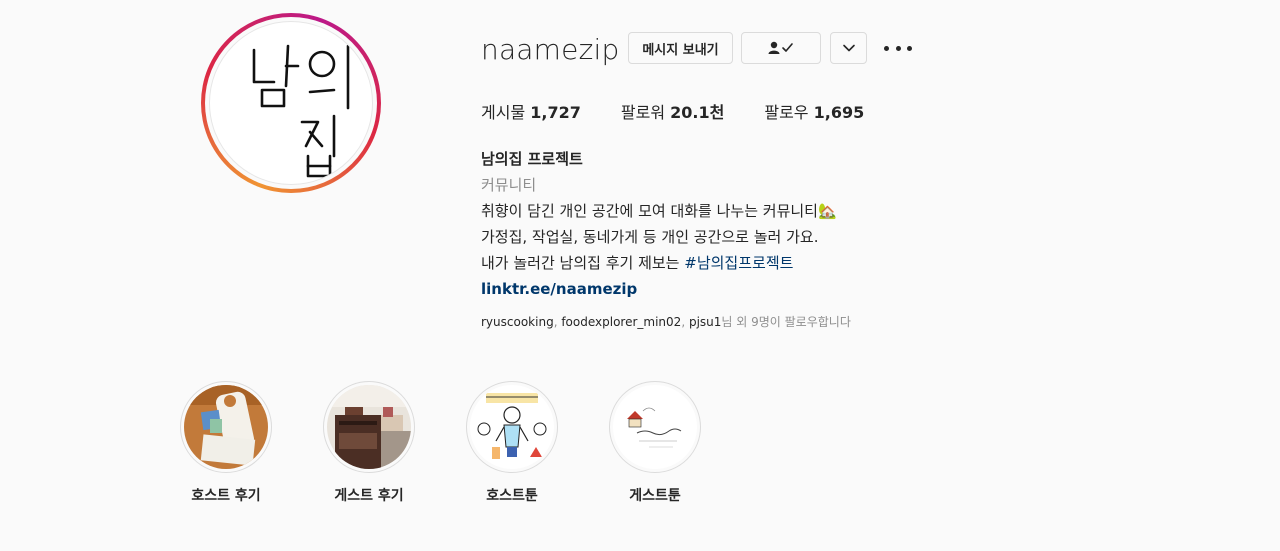 The width and height of the screenshot is (1280, 551). I want to click on profile-username: naamezip, so click(550, 49).